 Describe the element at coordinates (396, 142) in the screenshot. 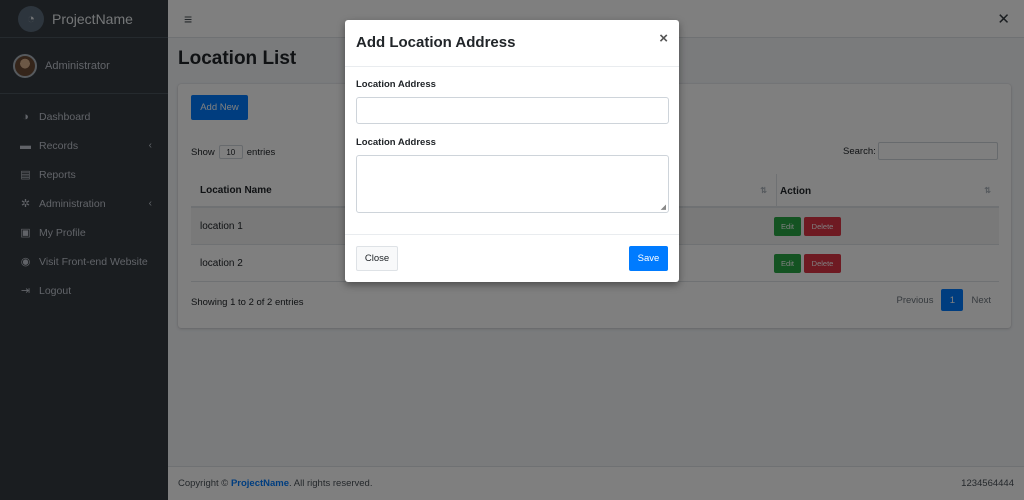

I see `location-address-label-2: Location Address` at that location.